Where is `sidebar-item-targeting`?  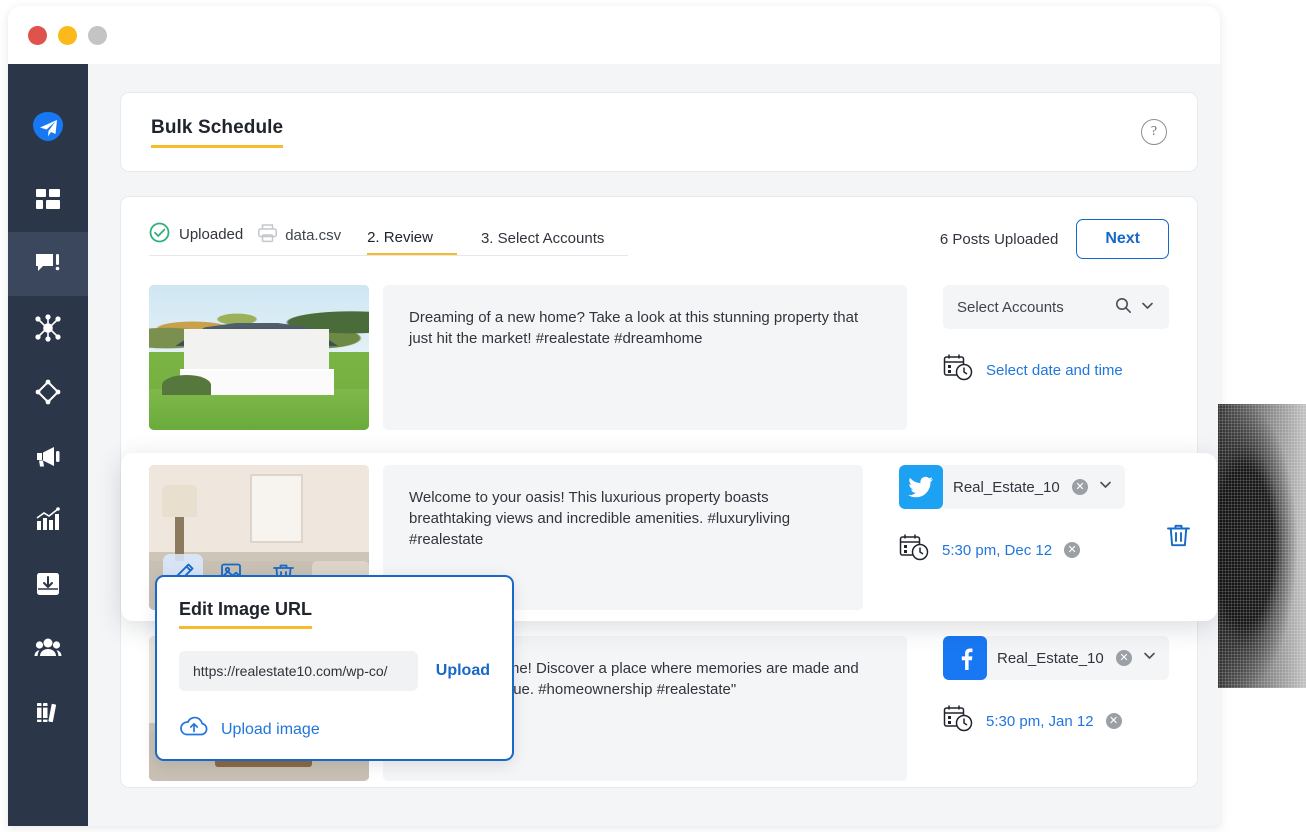
sidebar-item-targeting is located at coordinates (48, 392).